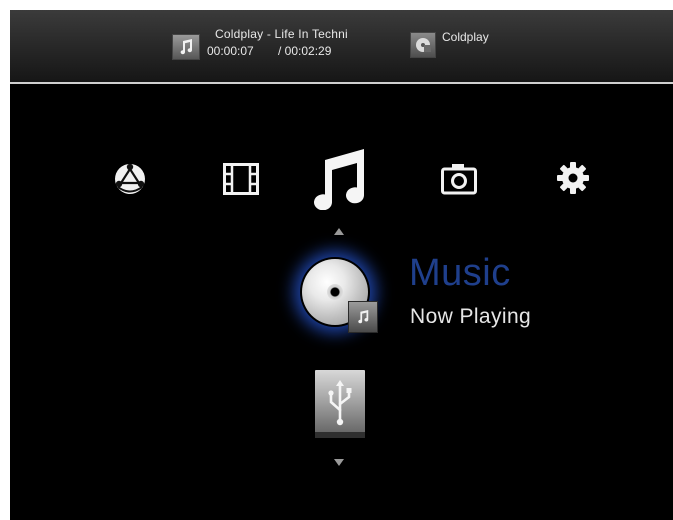  Describe the element at coordinates (241, 181) in the screenshot. I see `movie-icon` at that location.